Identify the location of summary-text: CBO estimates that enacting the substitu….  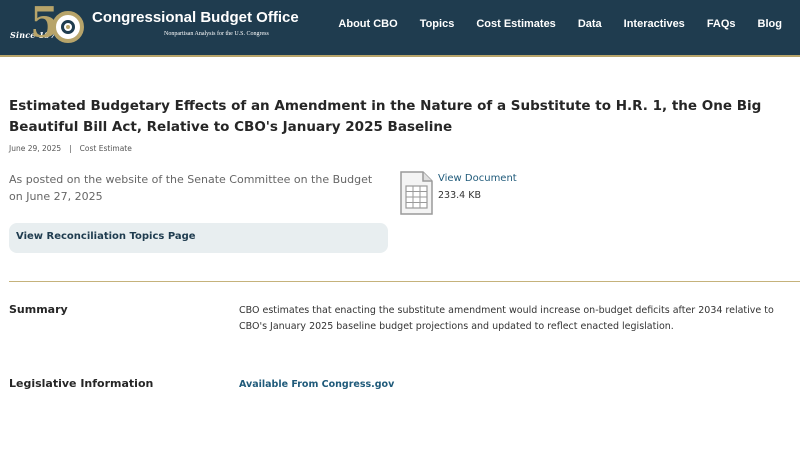
(506, 318).